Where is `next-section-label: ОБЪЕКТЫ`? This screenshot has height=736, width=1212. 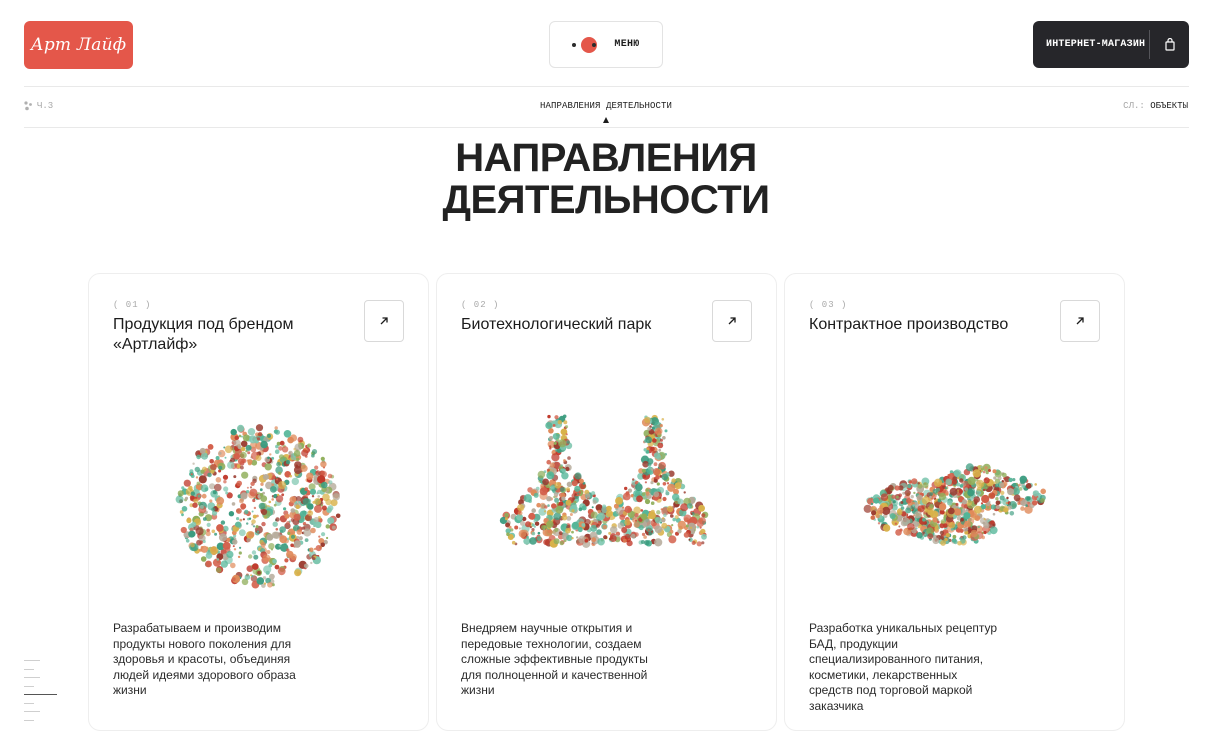
next-section-label: ОБЪЕКТЫ is located at coordinates (1169, 106).